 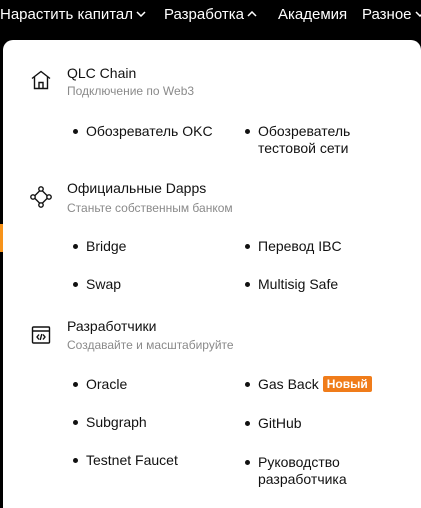 I want to click on link-bridge-label: Bridge, so click(x=106, y=246).